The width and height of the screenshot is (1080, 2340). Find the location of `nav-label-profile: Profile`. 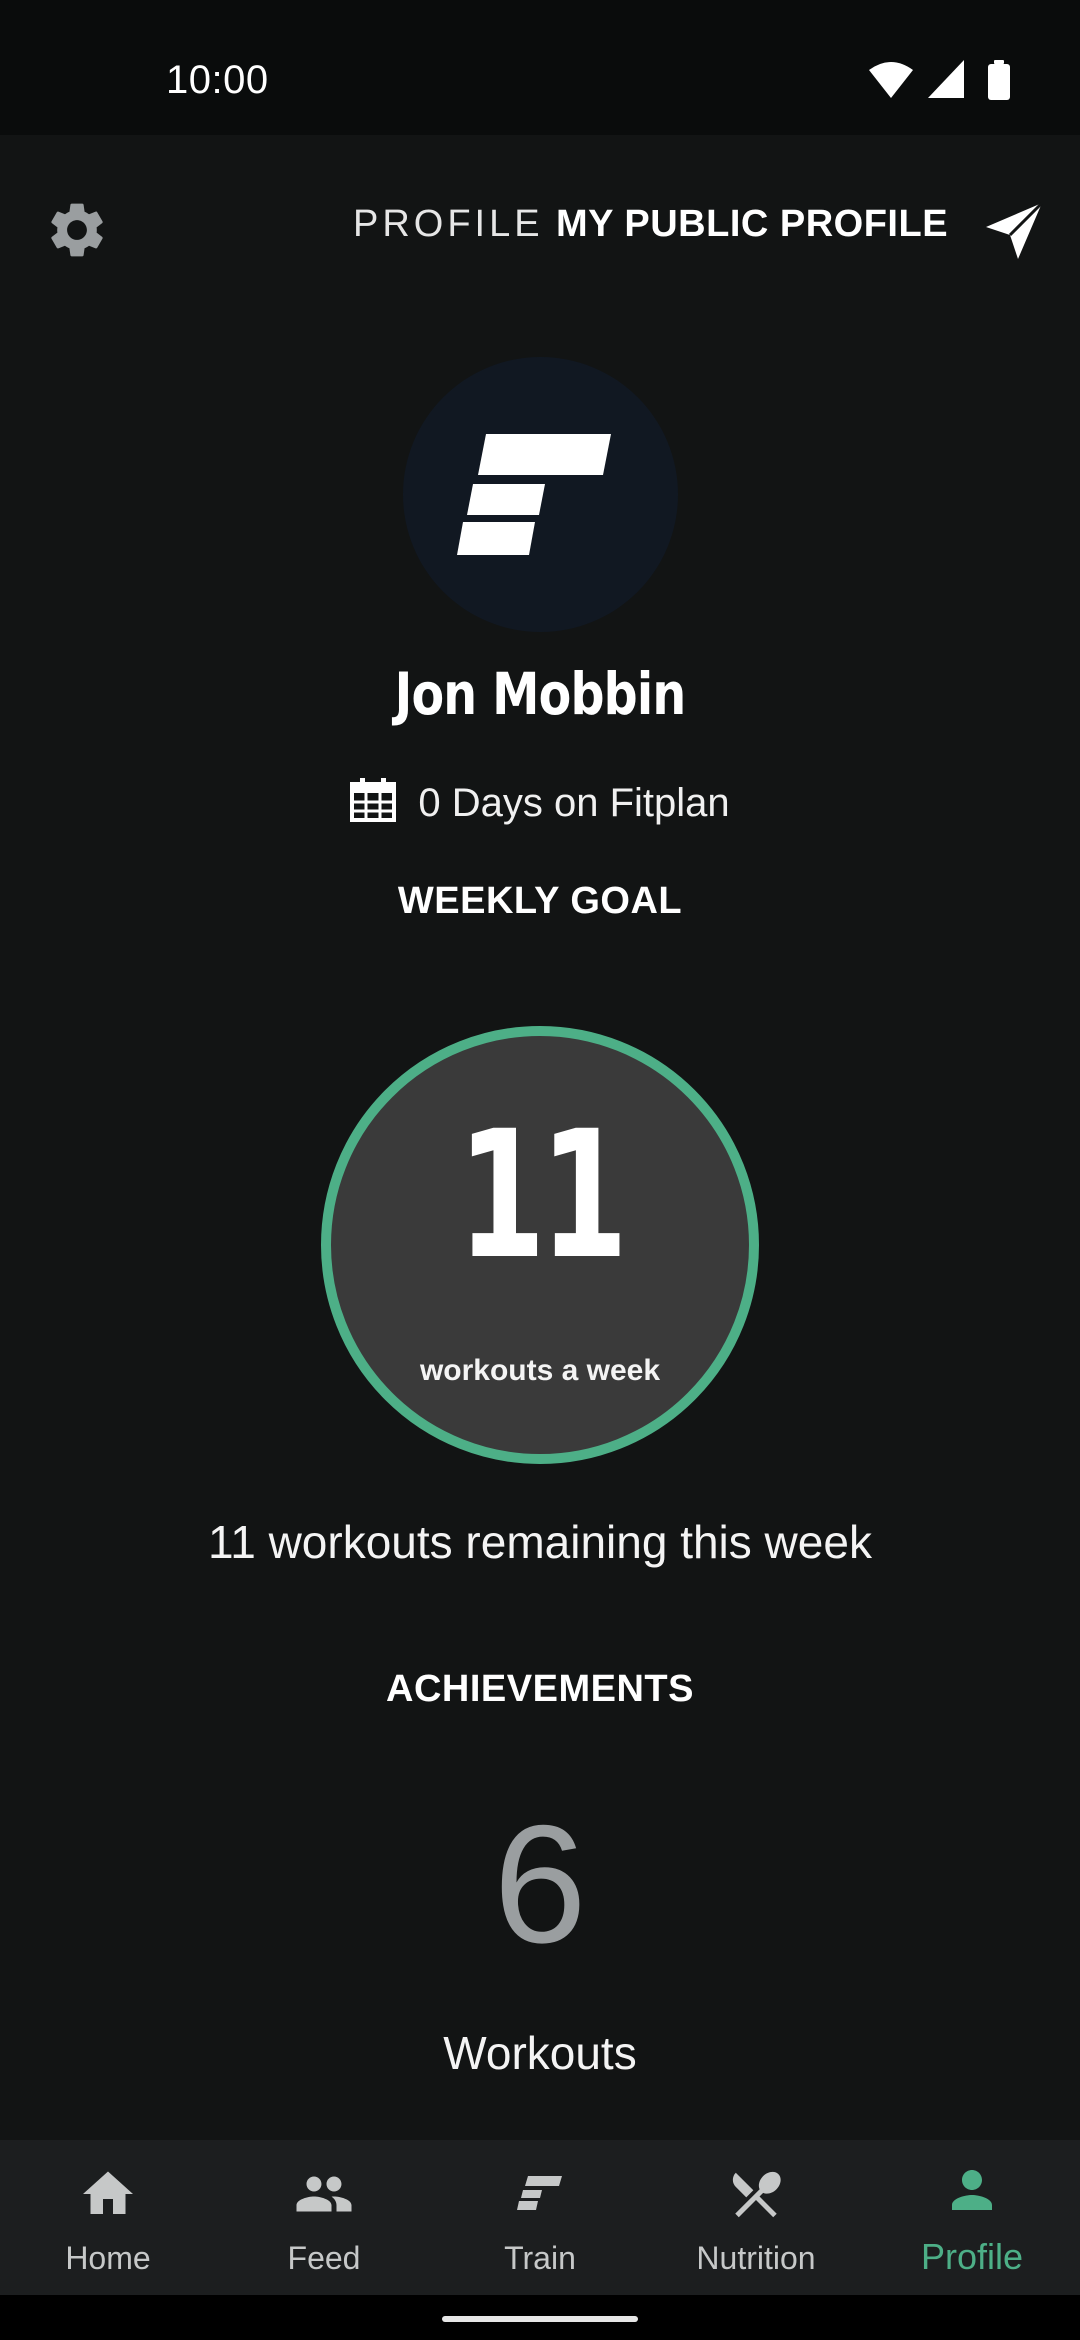

nav-label-profile: Profile is located at coordinates (972, 2256).